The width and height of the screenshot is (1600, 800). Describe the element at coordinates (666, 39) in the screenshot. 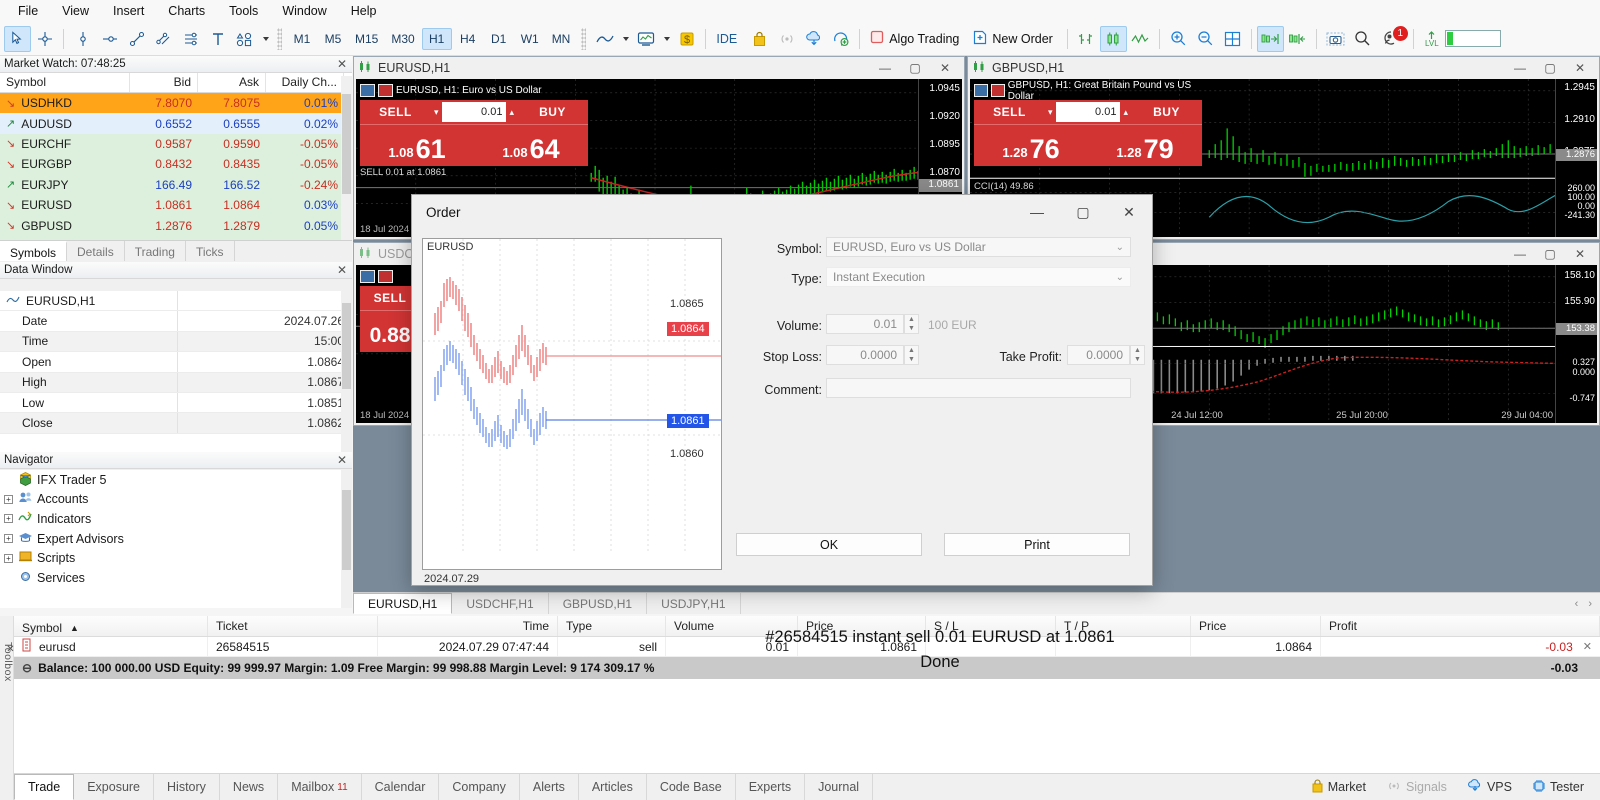

I see `template-dropdown-button` at that location.